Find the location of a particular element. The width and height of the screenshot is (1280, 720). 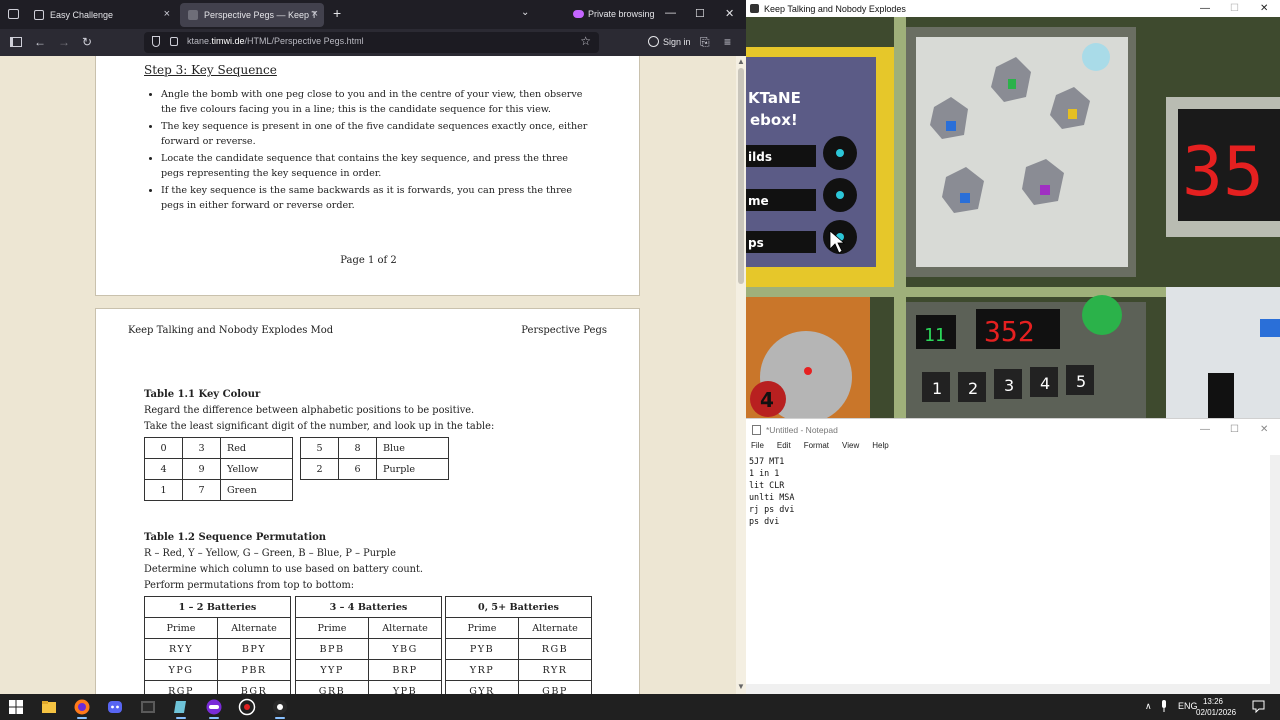

small-display: 11 is located at coordinates (935, 335).